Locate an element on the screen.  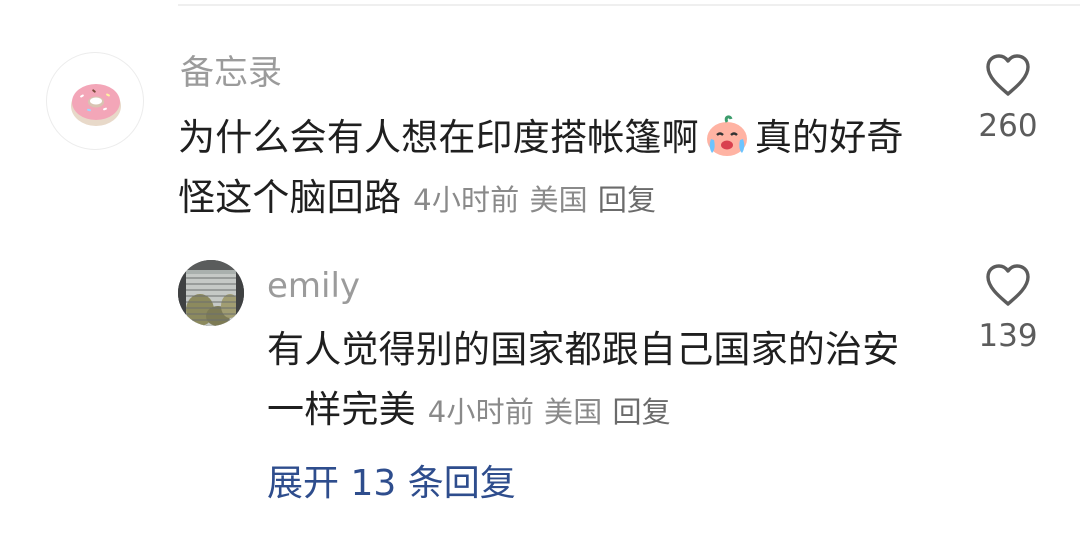
window-photo-icon is located at coordinates (211, 293).